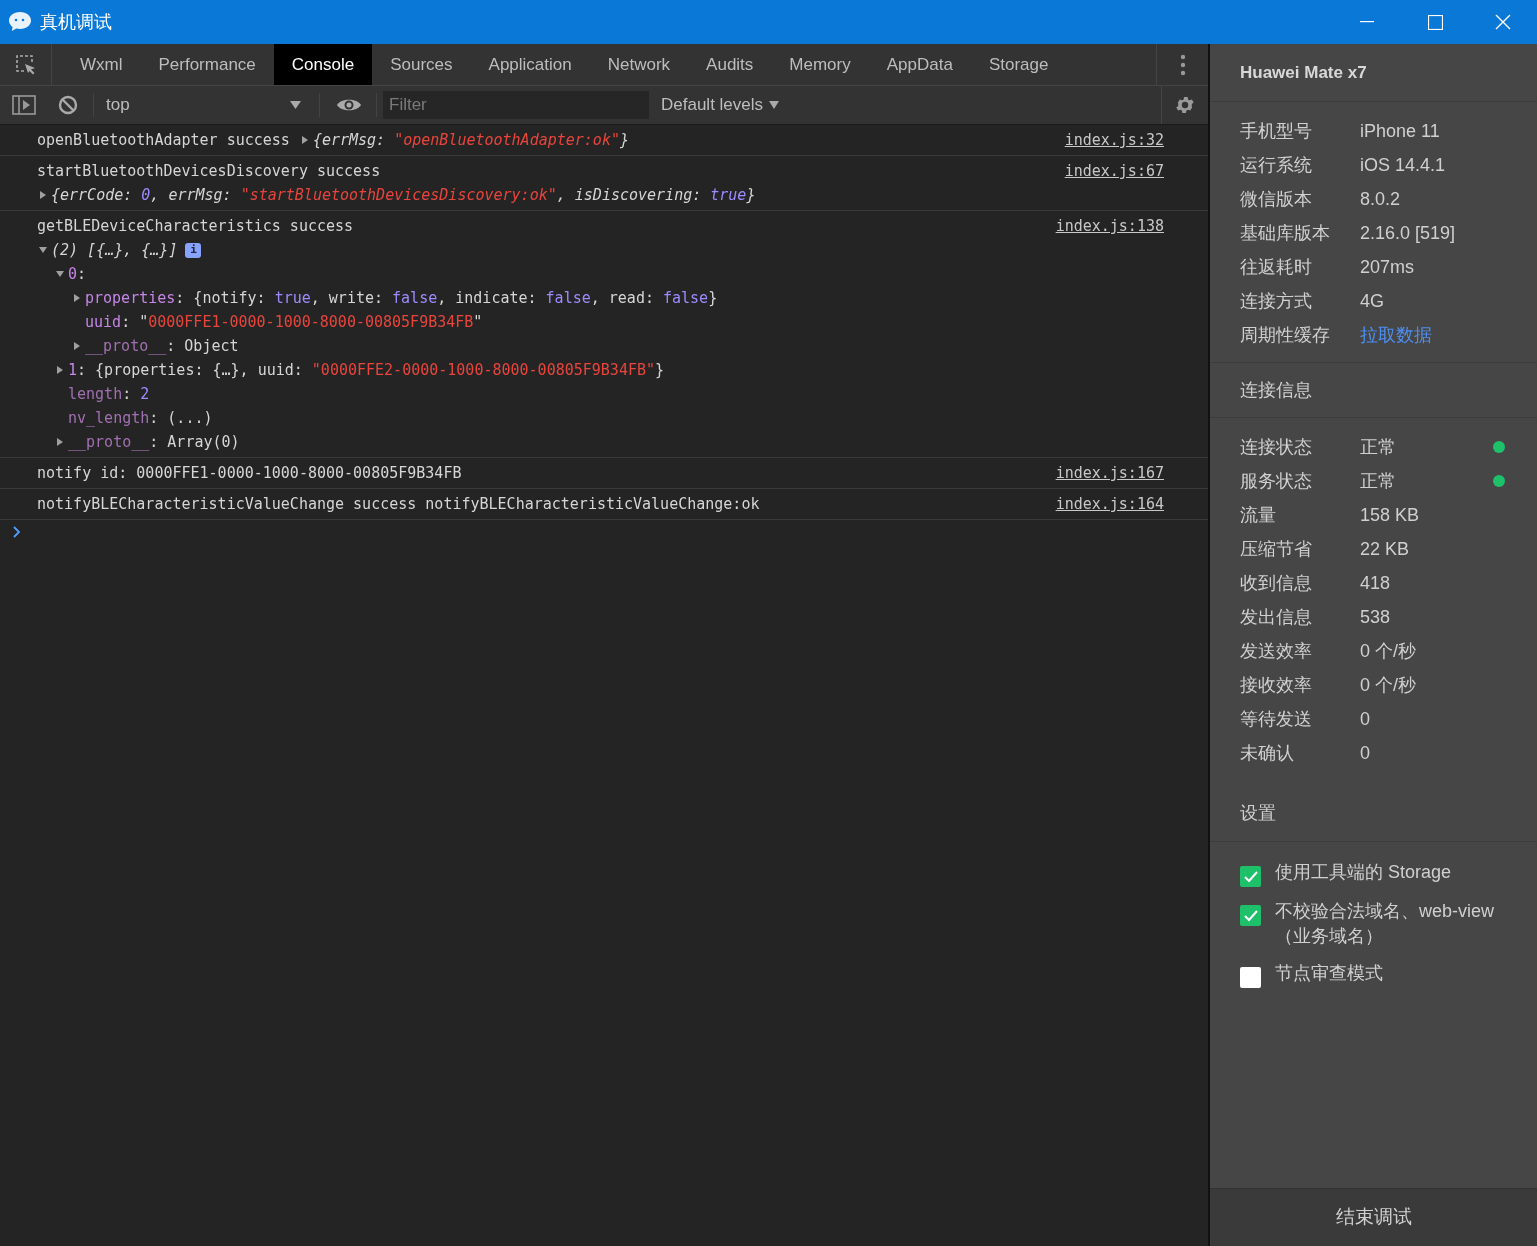 This screenshot has width=1537, height=1246. Describe the element at coordinates (1367, 22) in the screenshot. I see `minimize-icon` at that location.